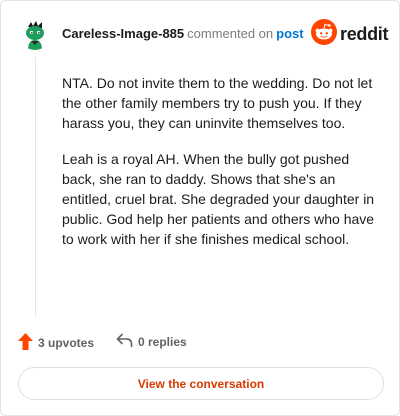  I want to click on reddit-logo: reddit, so click(350, 34).